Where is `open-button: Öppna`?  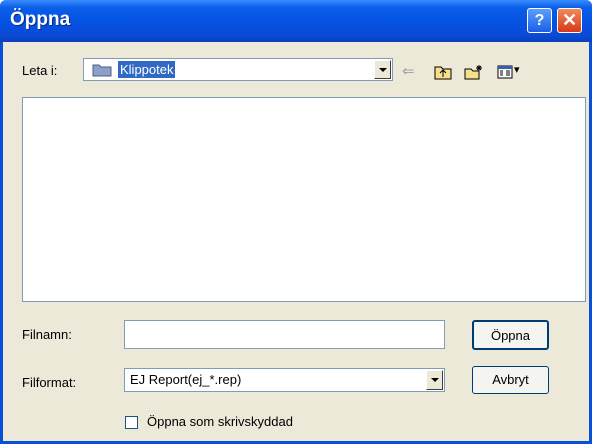
open-button: Öppna is located at coordinates (510, 335).